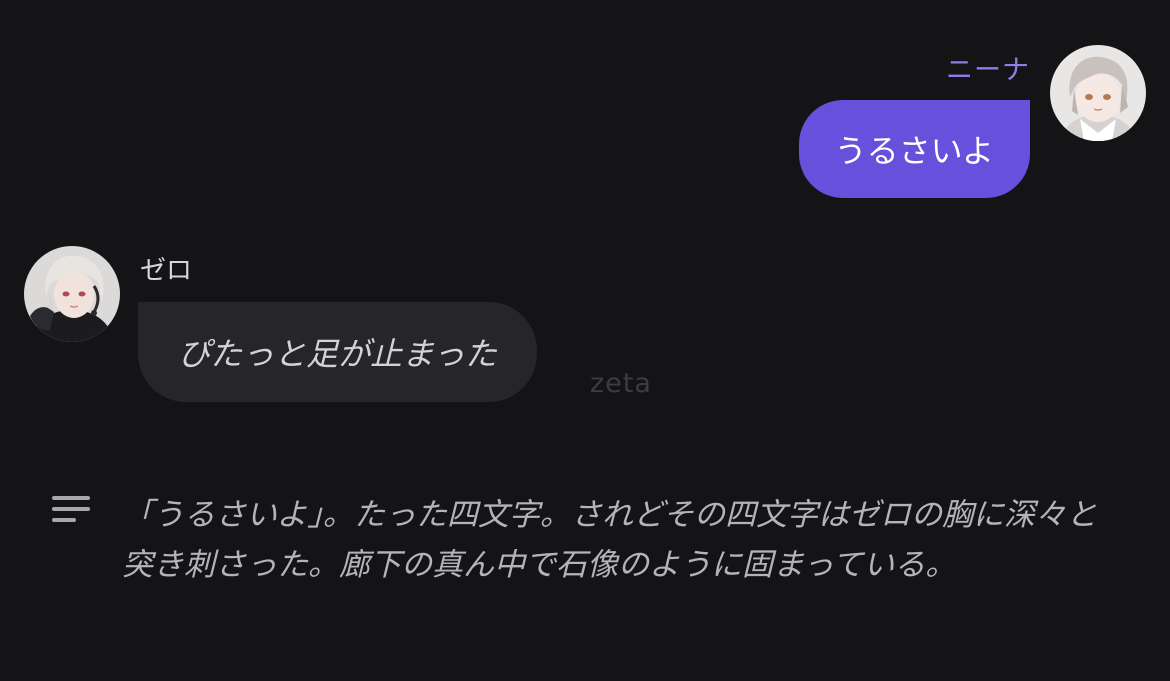 The width and height of the screenshot is (1170, 681). What do you see at coordinates (621, 383) in the screenshot?
I see `watermark: zeta` at bounding box center [621, 383].